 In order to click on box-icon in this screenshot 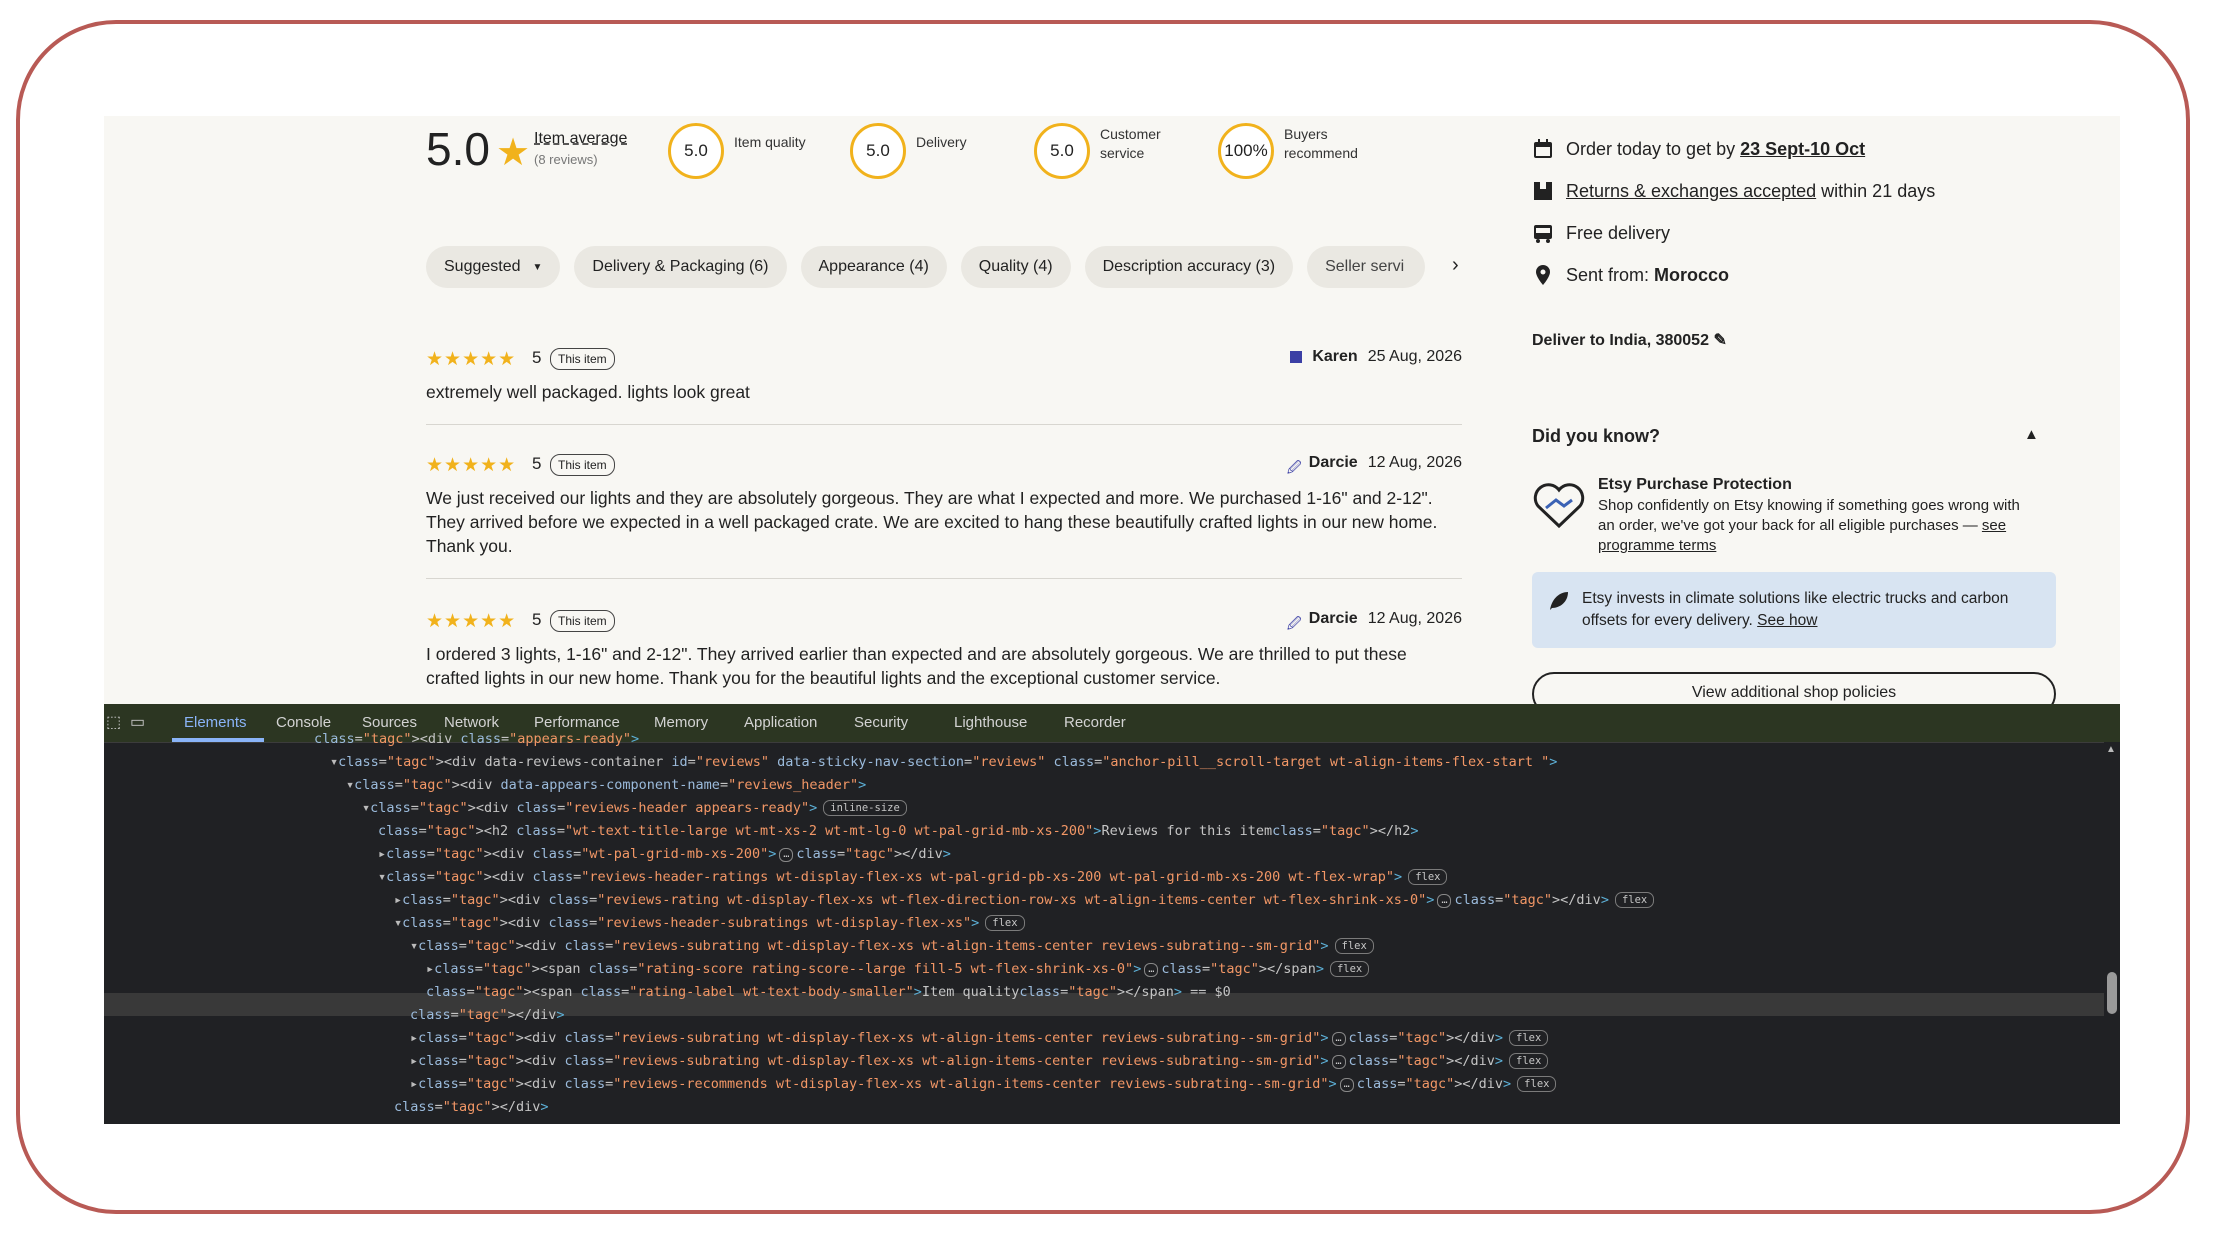, I will do `click(1543, 191)`.